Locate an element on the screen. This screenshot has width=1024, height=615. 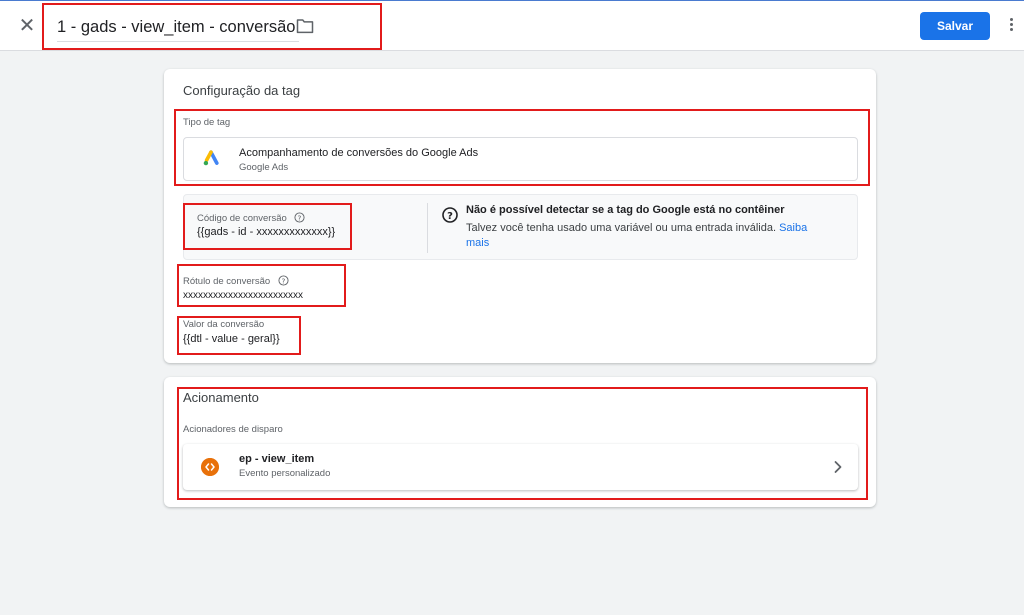
conversion-label-label: Rótulo de conversão ? is located at coordinates (236, 281).